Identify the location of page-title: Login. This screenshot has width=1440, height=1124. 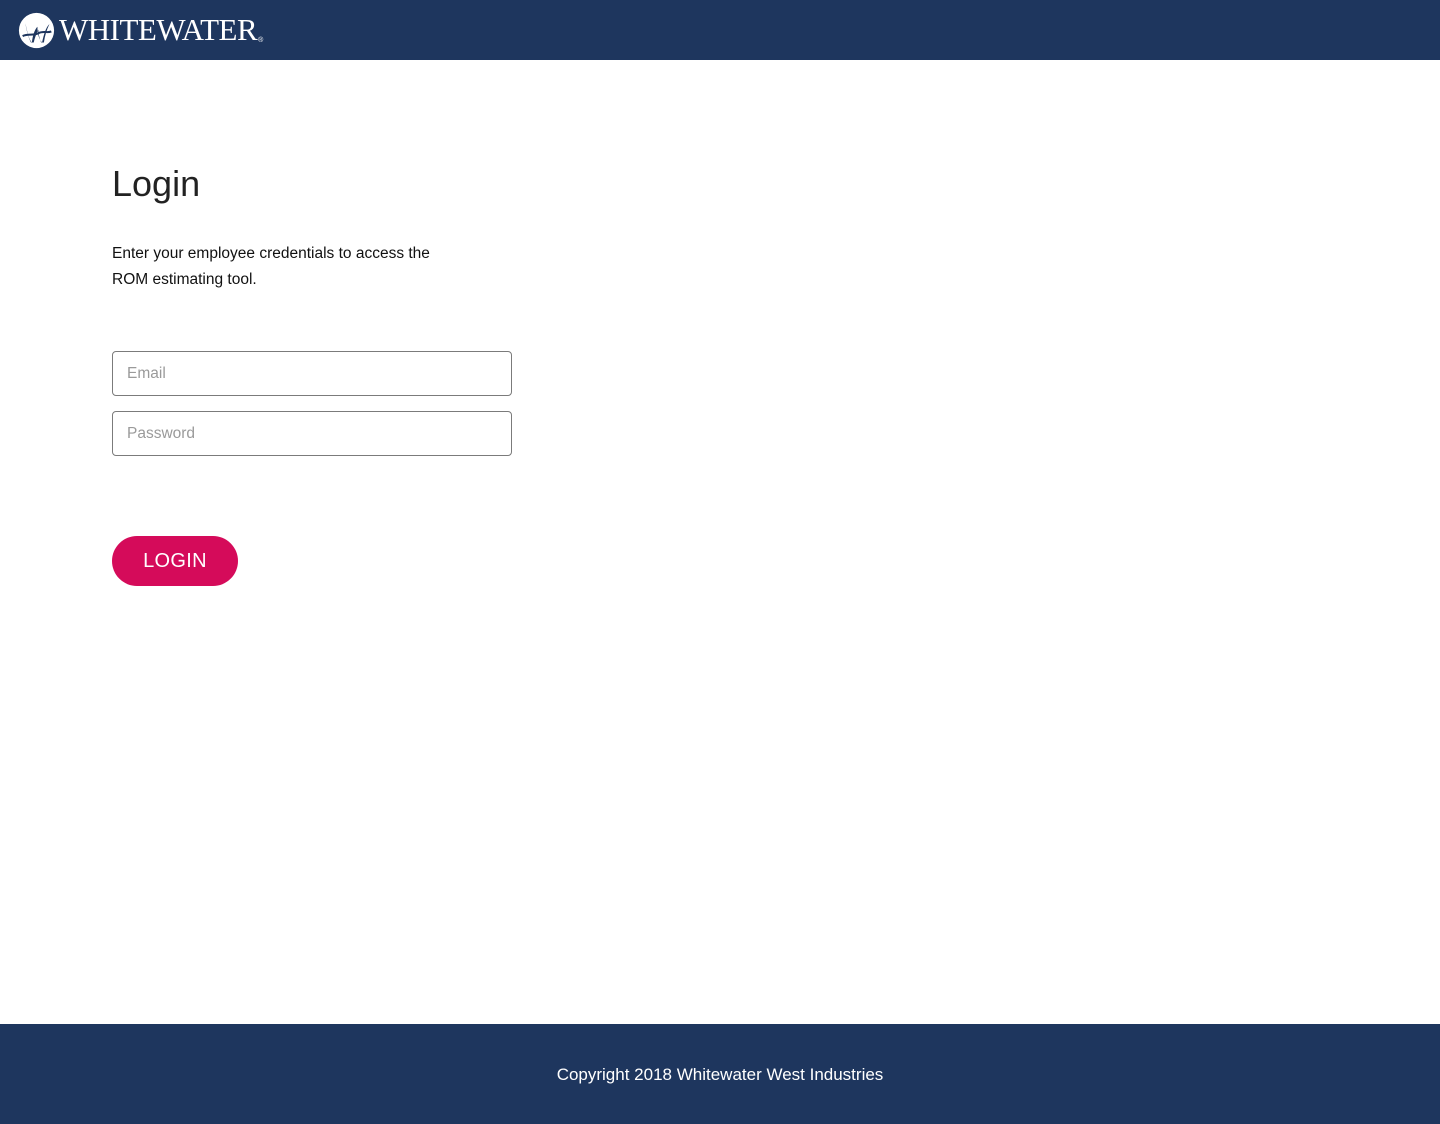
(156, 183).